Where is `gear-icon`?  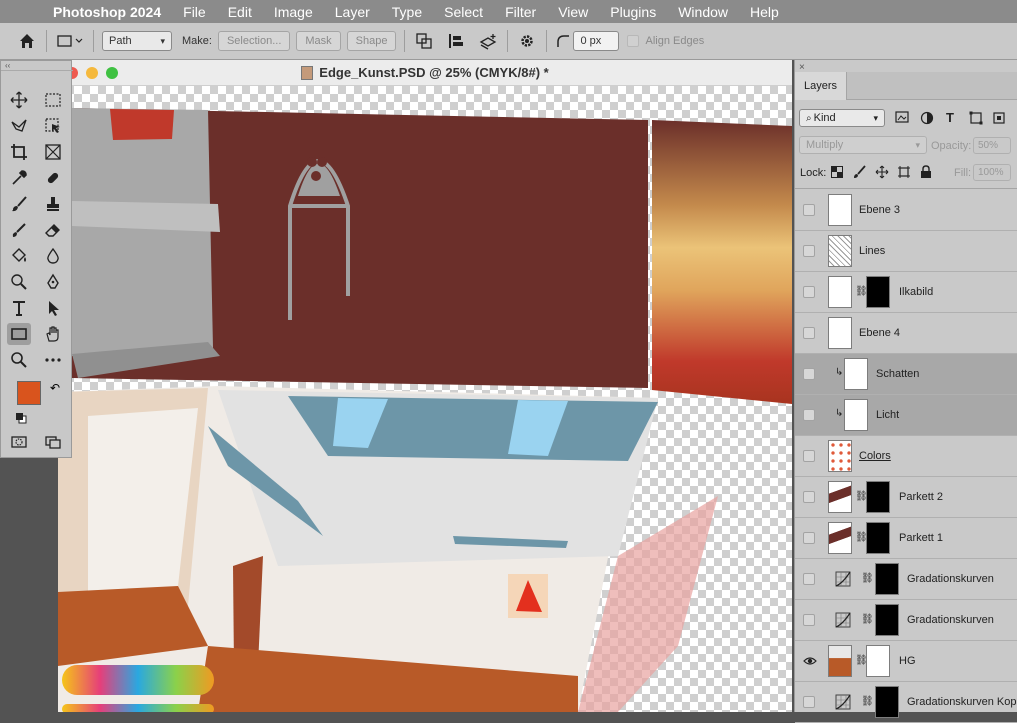 gear-icon is located at coordinates (527, 41).